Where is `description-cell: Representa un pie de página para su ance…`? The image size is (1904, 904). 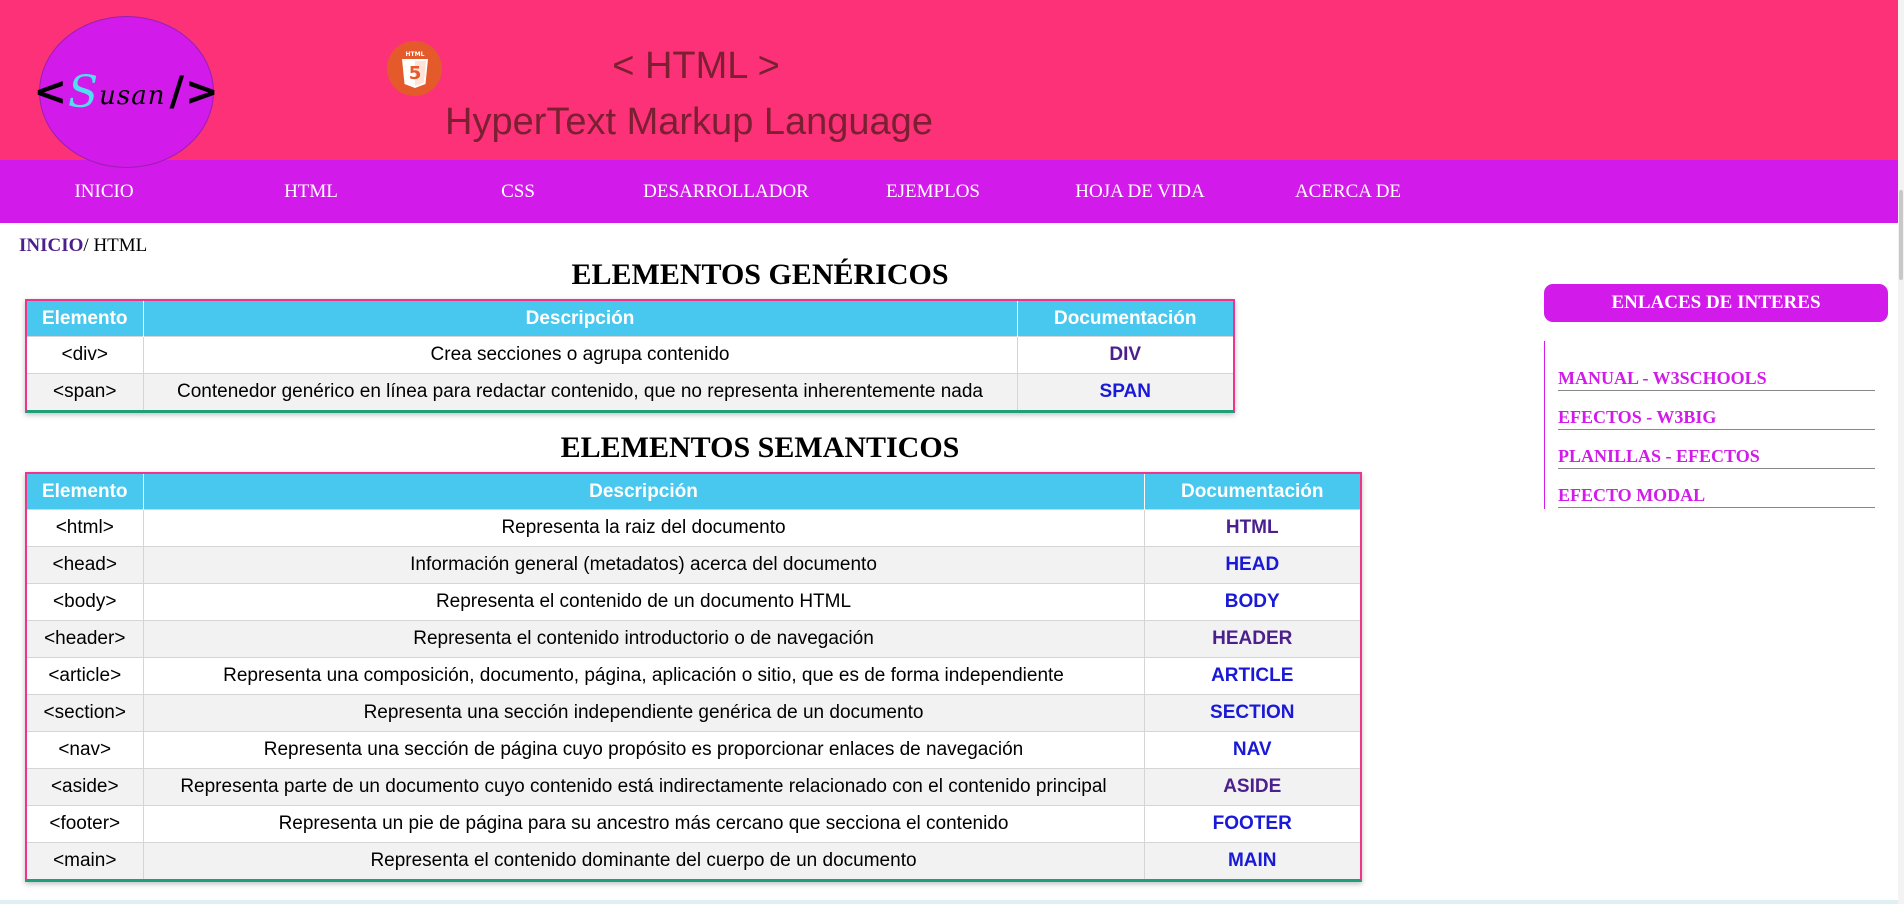 description-cell: Representa un pie de página para su ance… is located at coordinates (644, 824).